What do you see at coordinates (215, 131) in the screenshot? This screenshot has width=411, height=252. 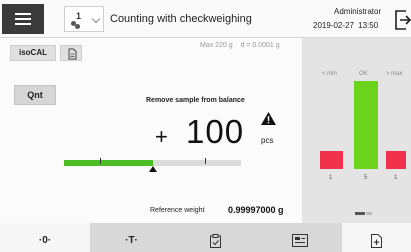 I see `weight-value: 100` at bounding box center [215, 131].